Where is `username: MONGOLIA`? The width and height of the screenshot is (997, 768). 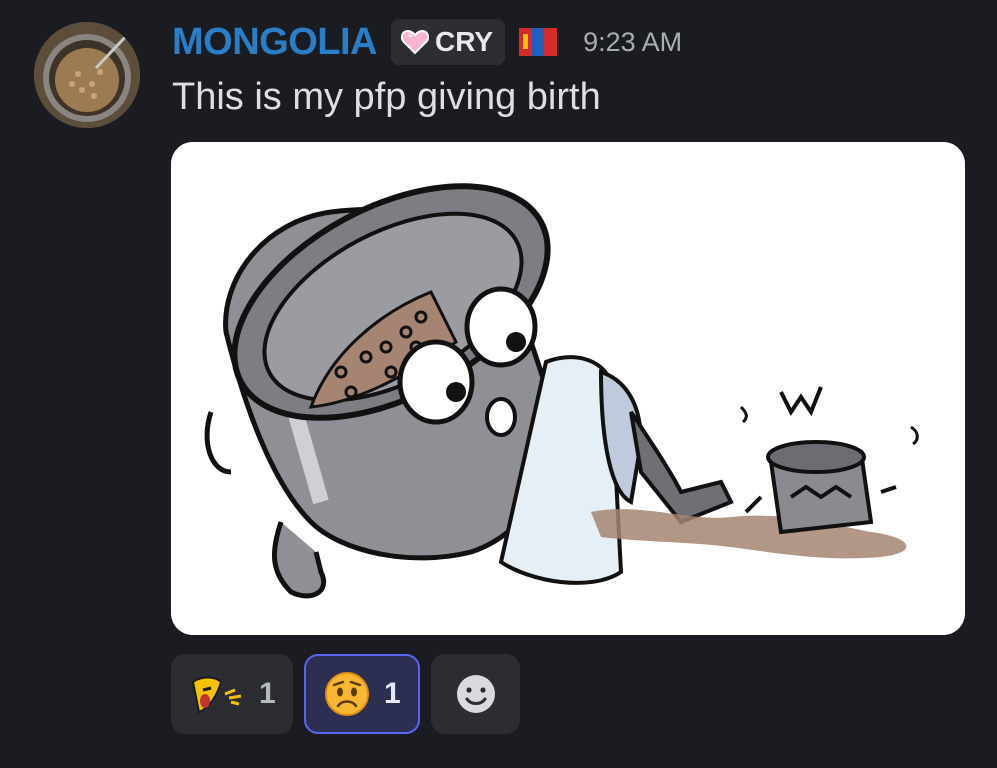 username: MONGOLIA is located at coordinates (274, 42).